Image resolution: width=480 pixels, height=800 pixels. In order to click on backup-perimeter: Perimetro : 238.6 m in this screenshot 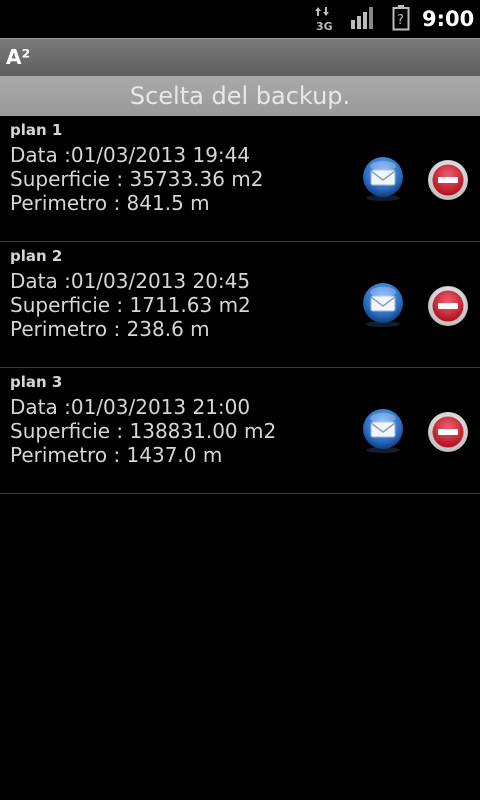, I will do `click(110, 329)`.